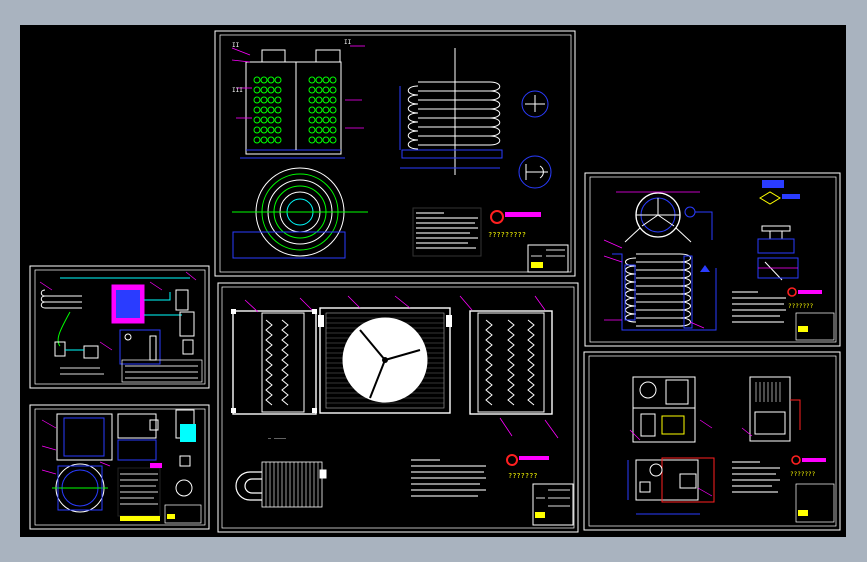  I want to click on label-tag-iii: III, so click(237, 90).